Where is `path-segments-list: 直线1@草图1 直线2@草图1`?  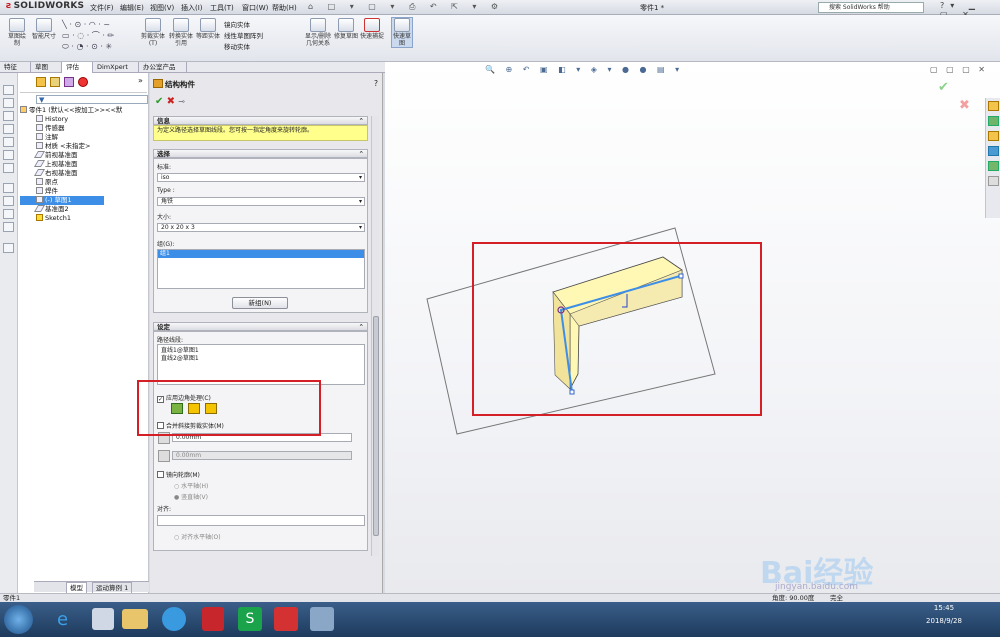 path-segments-list: 直线1@草图1 直线2@草图1 is located at coordinates (261, 364).